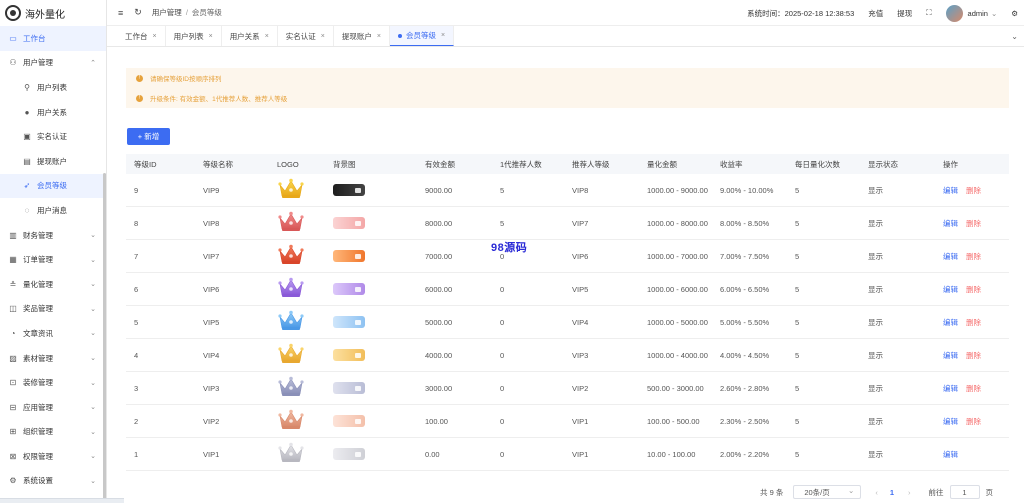 The image size is (1024, 503). I want to click on quant-amount: 1000.00 - 8000.00, so click(677, 223).